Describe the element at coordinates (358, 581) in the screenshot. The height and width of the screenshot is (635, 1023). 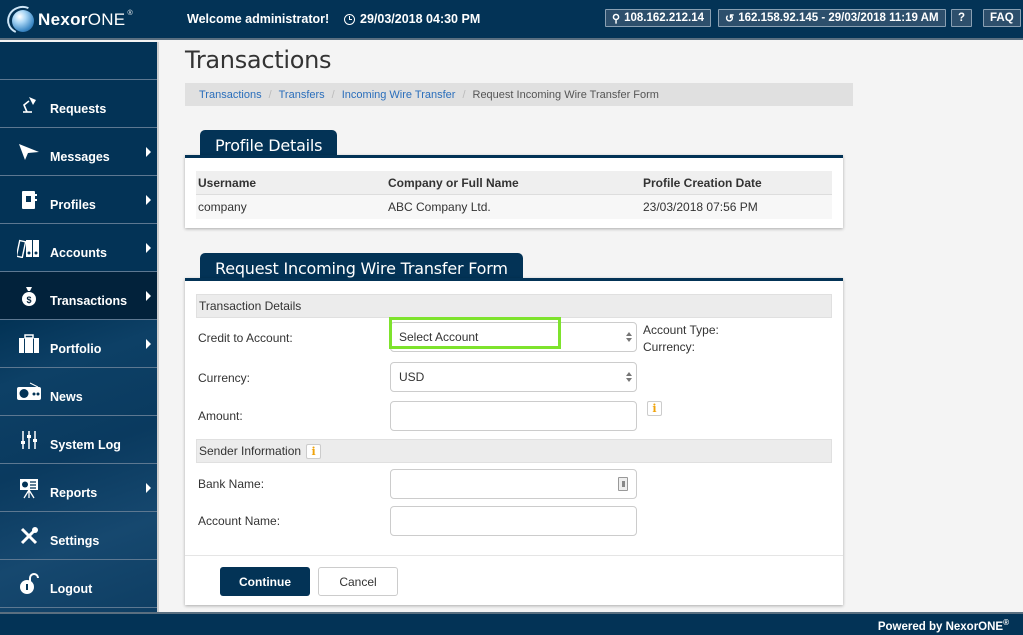
I see `cancel-button: Cancel` at that location.